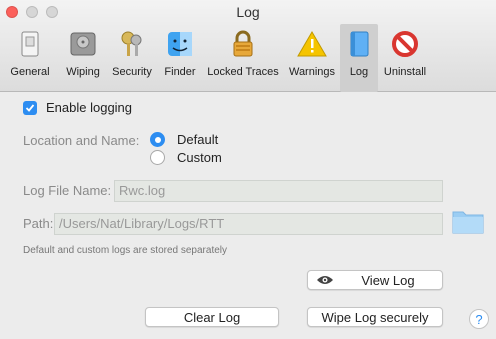 The width and height of the screenshot is (496, 339). I want to click on location-label: Location and Name:, so click(81, 140).